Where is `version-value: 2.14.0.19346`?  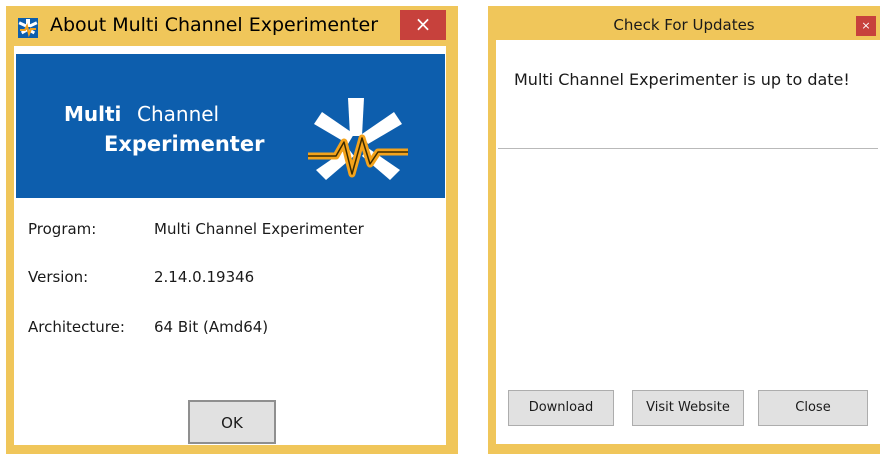
version-value: 2.14.0.19346 is located at coordinates (204, 277).